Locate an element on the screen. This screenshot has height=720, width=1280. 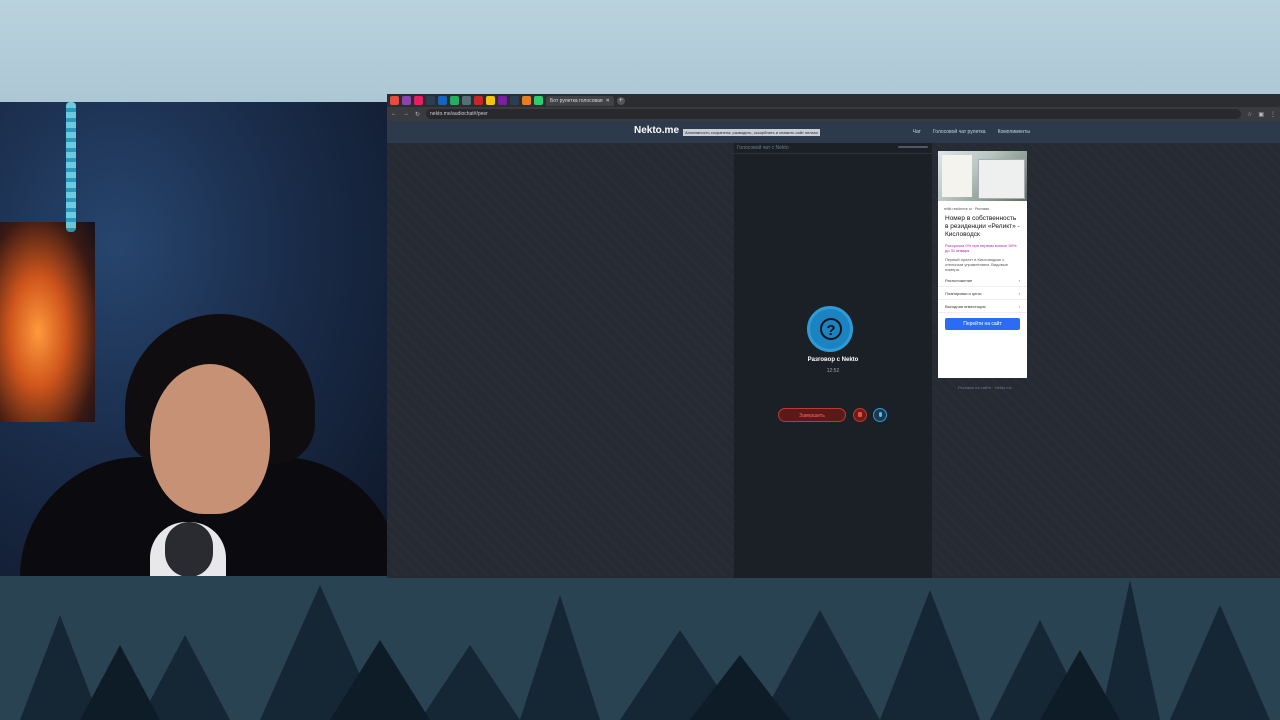
reload-icon: ↻ is located at coordinates (417, 114).